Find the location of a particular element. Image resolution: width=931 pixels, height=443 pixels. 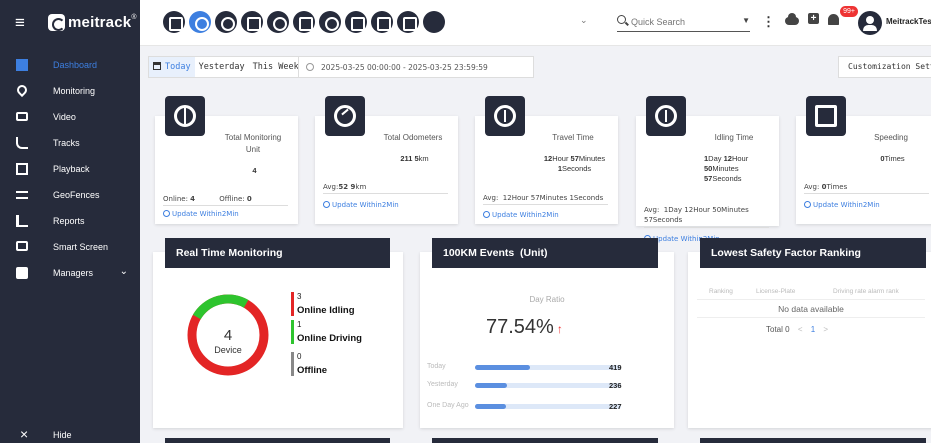

logo: meitrack® is located at coordinates (90, 23).